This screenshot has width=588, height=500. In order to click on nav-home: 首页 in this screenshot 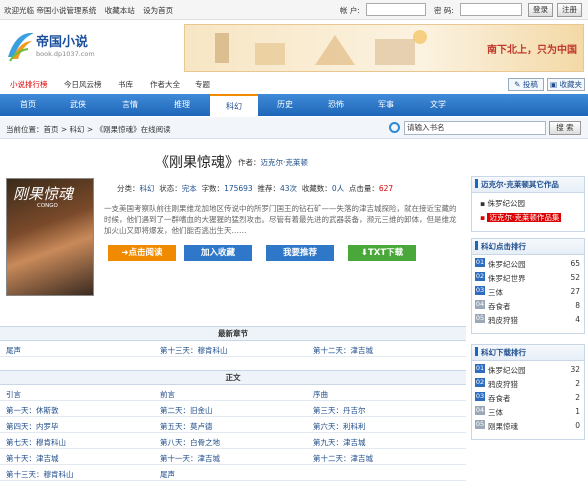, I will do `click(28, 104)`.